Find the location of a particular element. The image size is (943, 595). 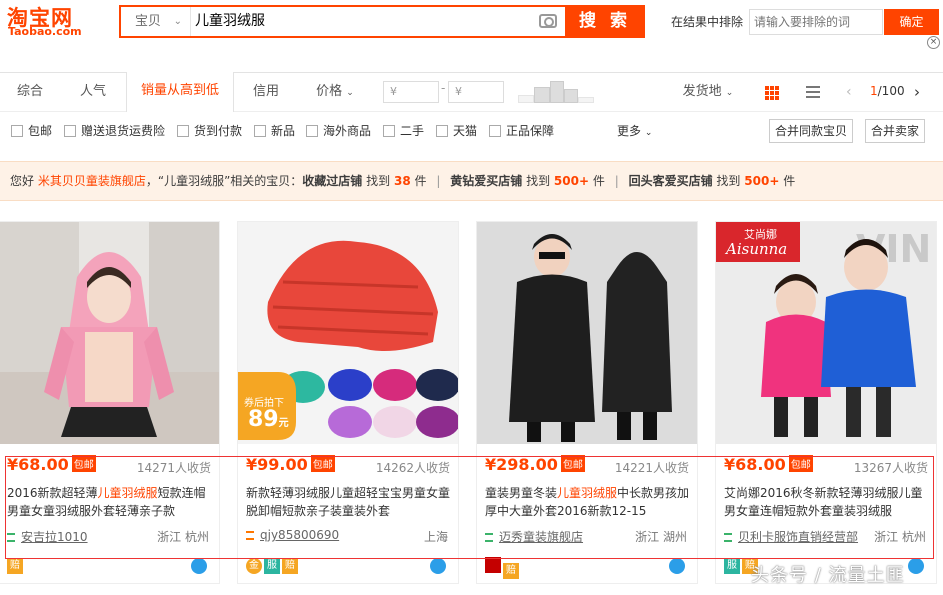

filter-cod: 货到付款 is located at coordinates (209, 131).